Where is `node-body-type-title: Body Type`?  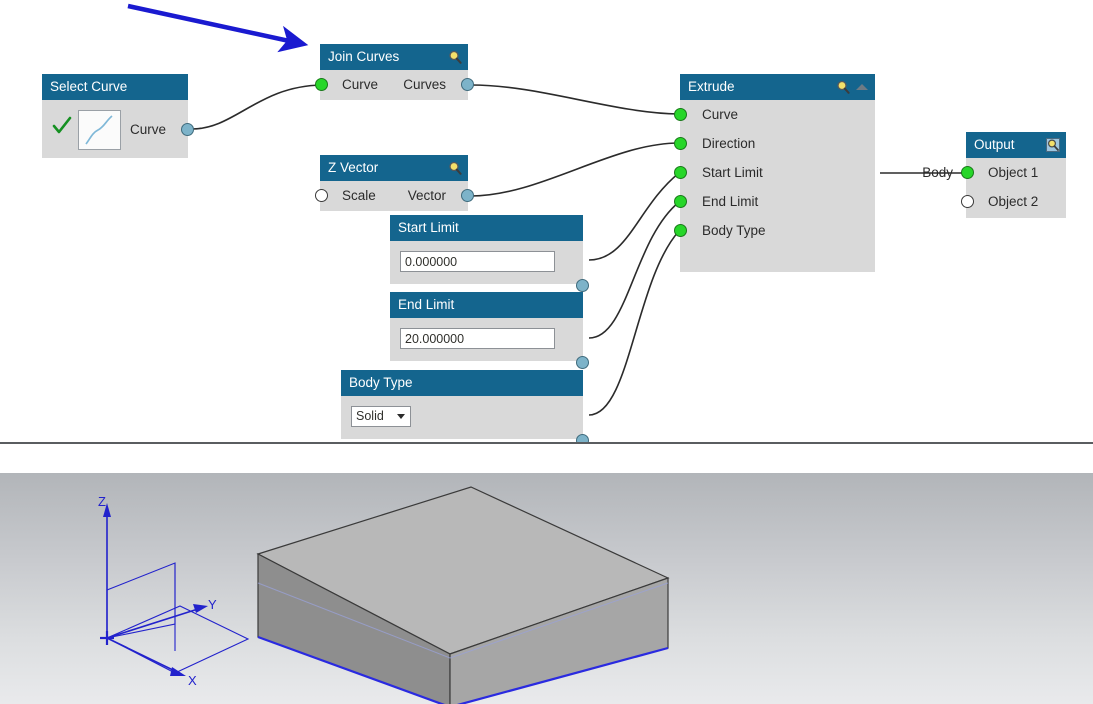
node-body-type-title: Body Type is located at coordinates (381, 382).